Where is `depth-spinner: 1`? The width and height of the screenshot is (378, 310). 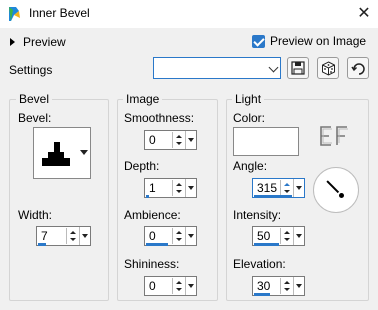
depth-spinner: 1 is located at coordinates (170, 188).